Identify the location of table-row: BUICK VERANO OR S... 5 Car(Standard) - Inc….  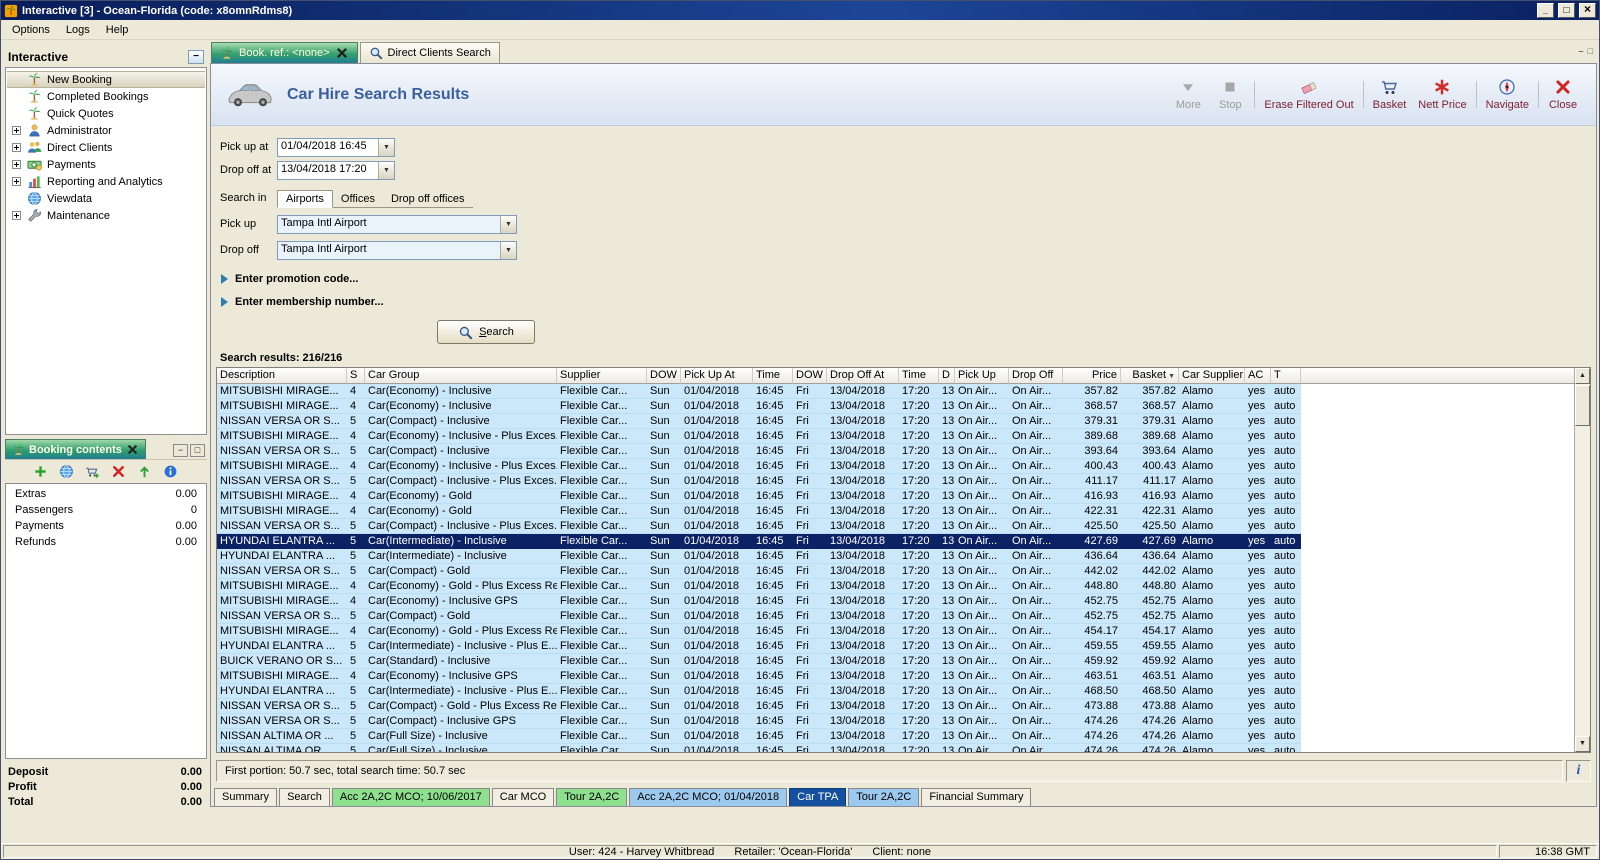
(759, 661).